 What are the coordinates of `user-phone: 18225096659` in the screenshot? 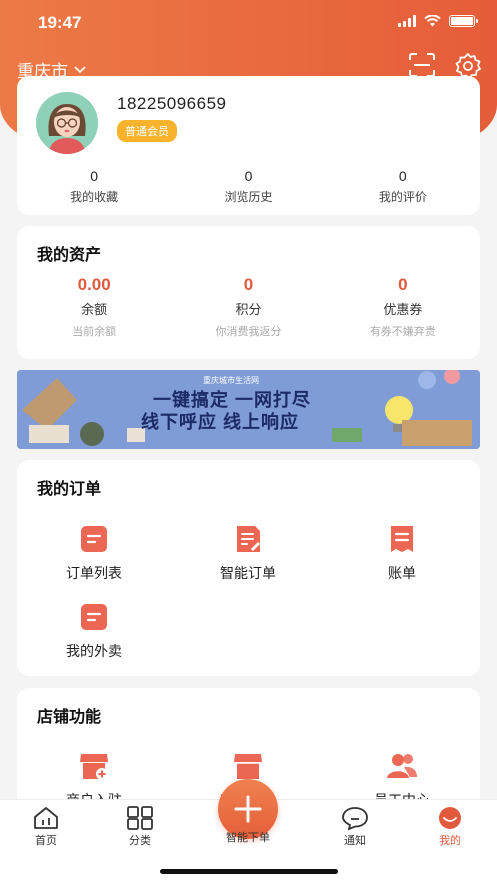 It's located at (172, 103).